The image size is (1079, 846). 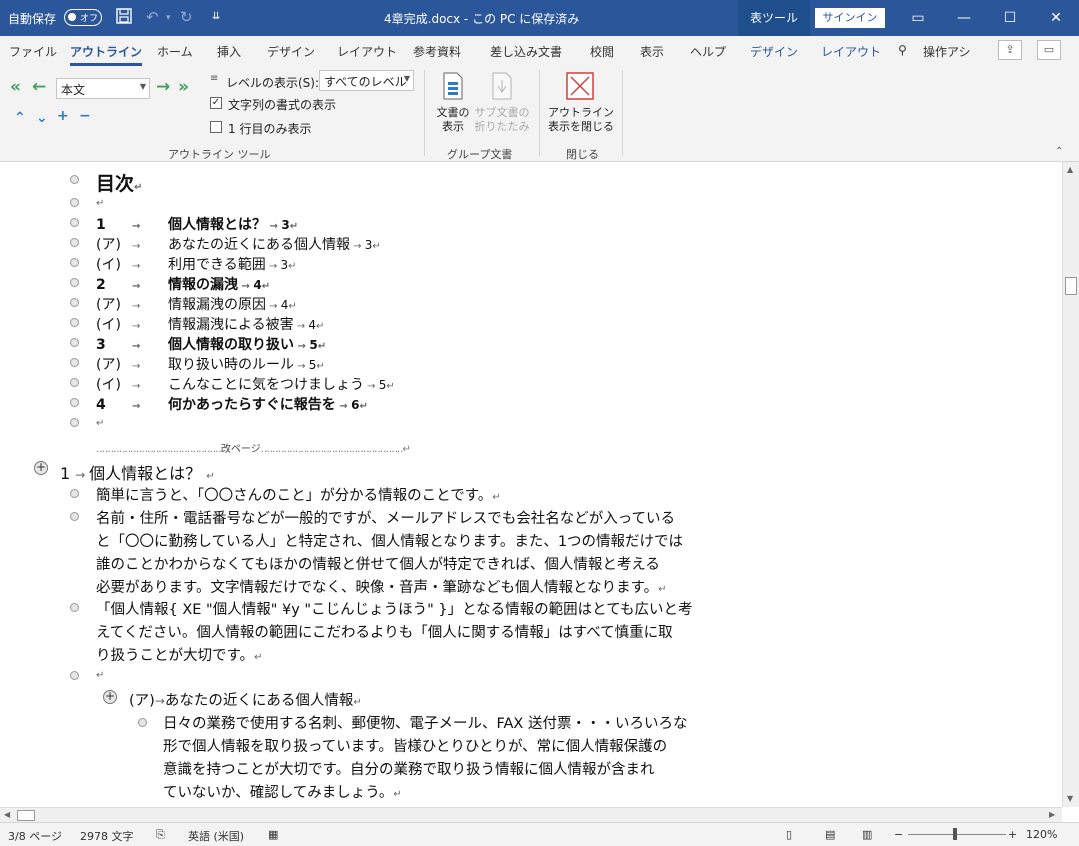 What do you see at coordinates (259, 245) in the screenshot?
I see `toc-entry-text: あなたの近くにある個人情報` at bounding box center [259, 245].